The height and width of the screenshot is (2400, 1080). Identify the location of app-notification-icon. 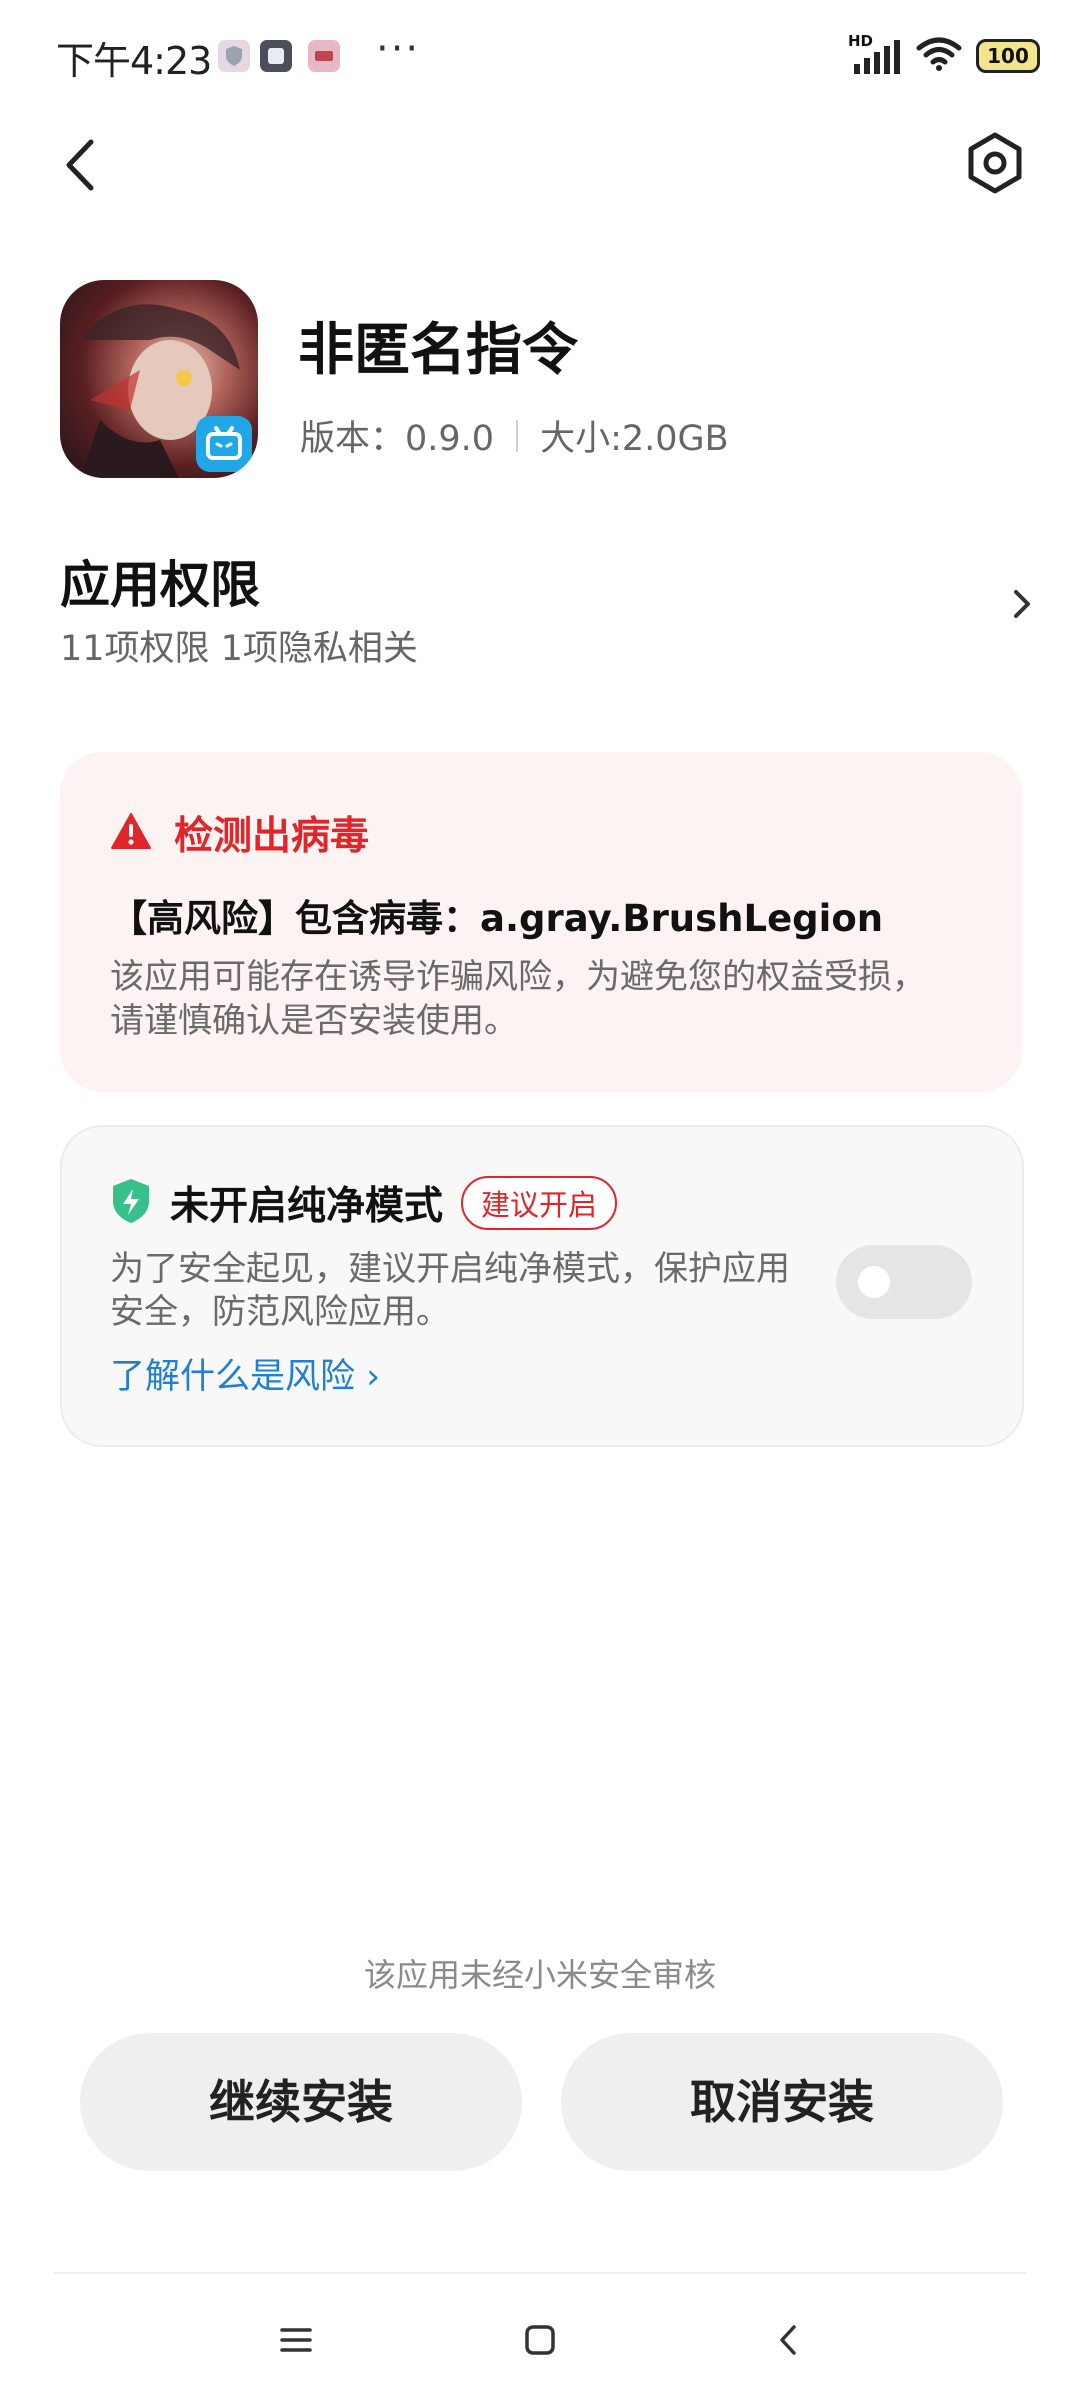
(276, 56).